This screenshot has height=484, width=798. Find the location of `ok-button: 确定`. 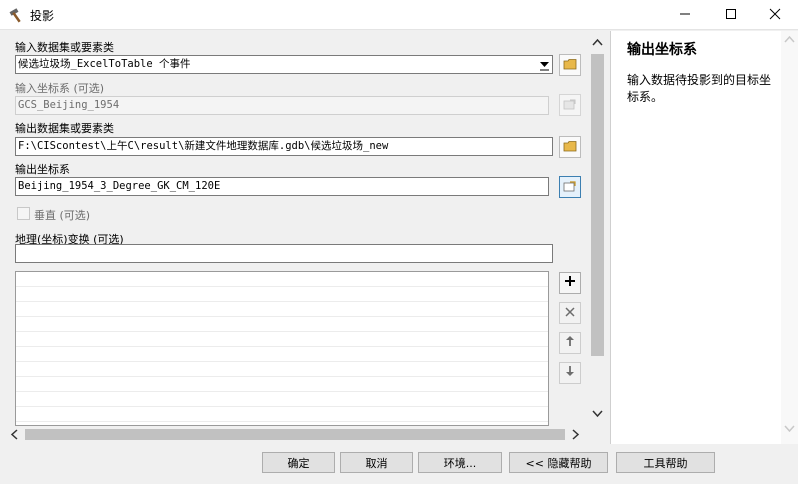

ok-button: 确定 is located at coordinates (298, 462).